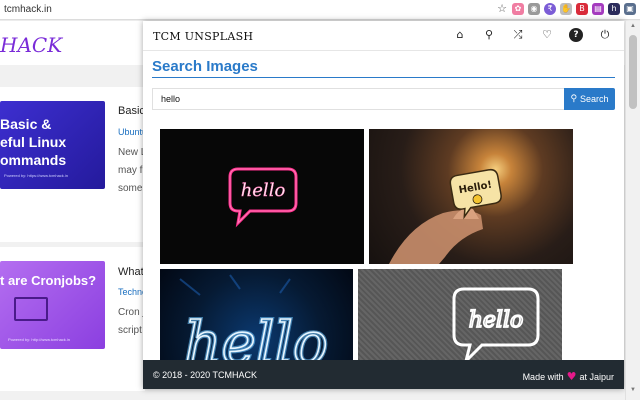 This screenshot has width=640, height=400. I want to click on site-logo: HACK, so click(31, 45).